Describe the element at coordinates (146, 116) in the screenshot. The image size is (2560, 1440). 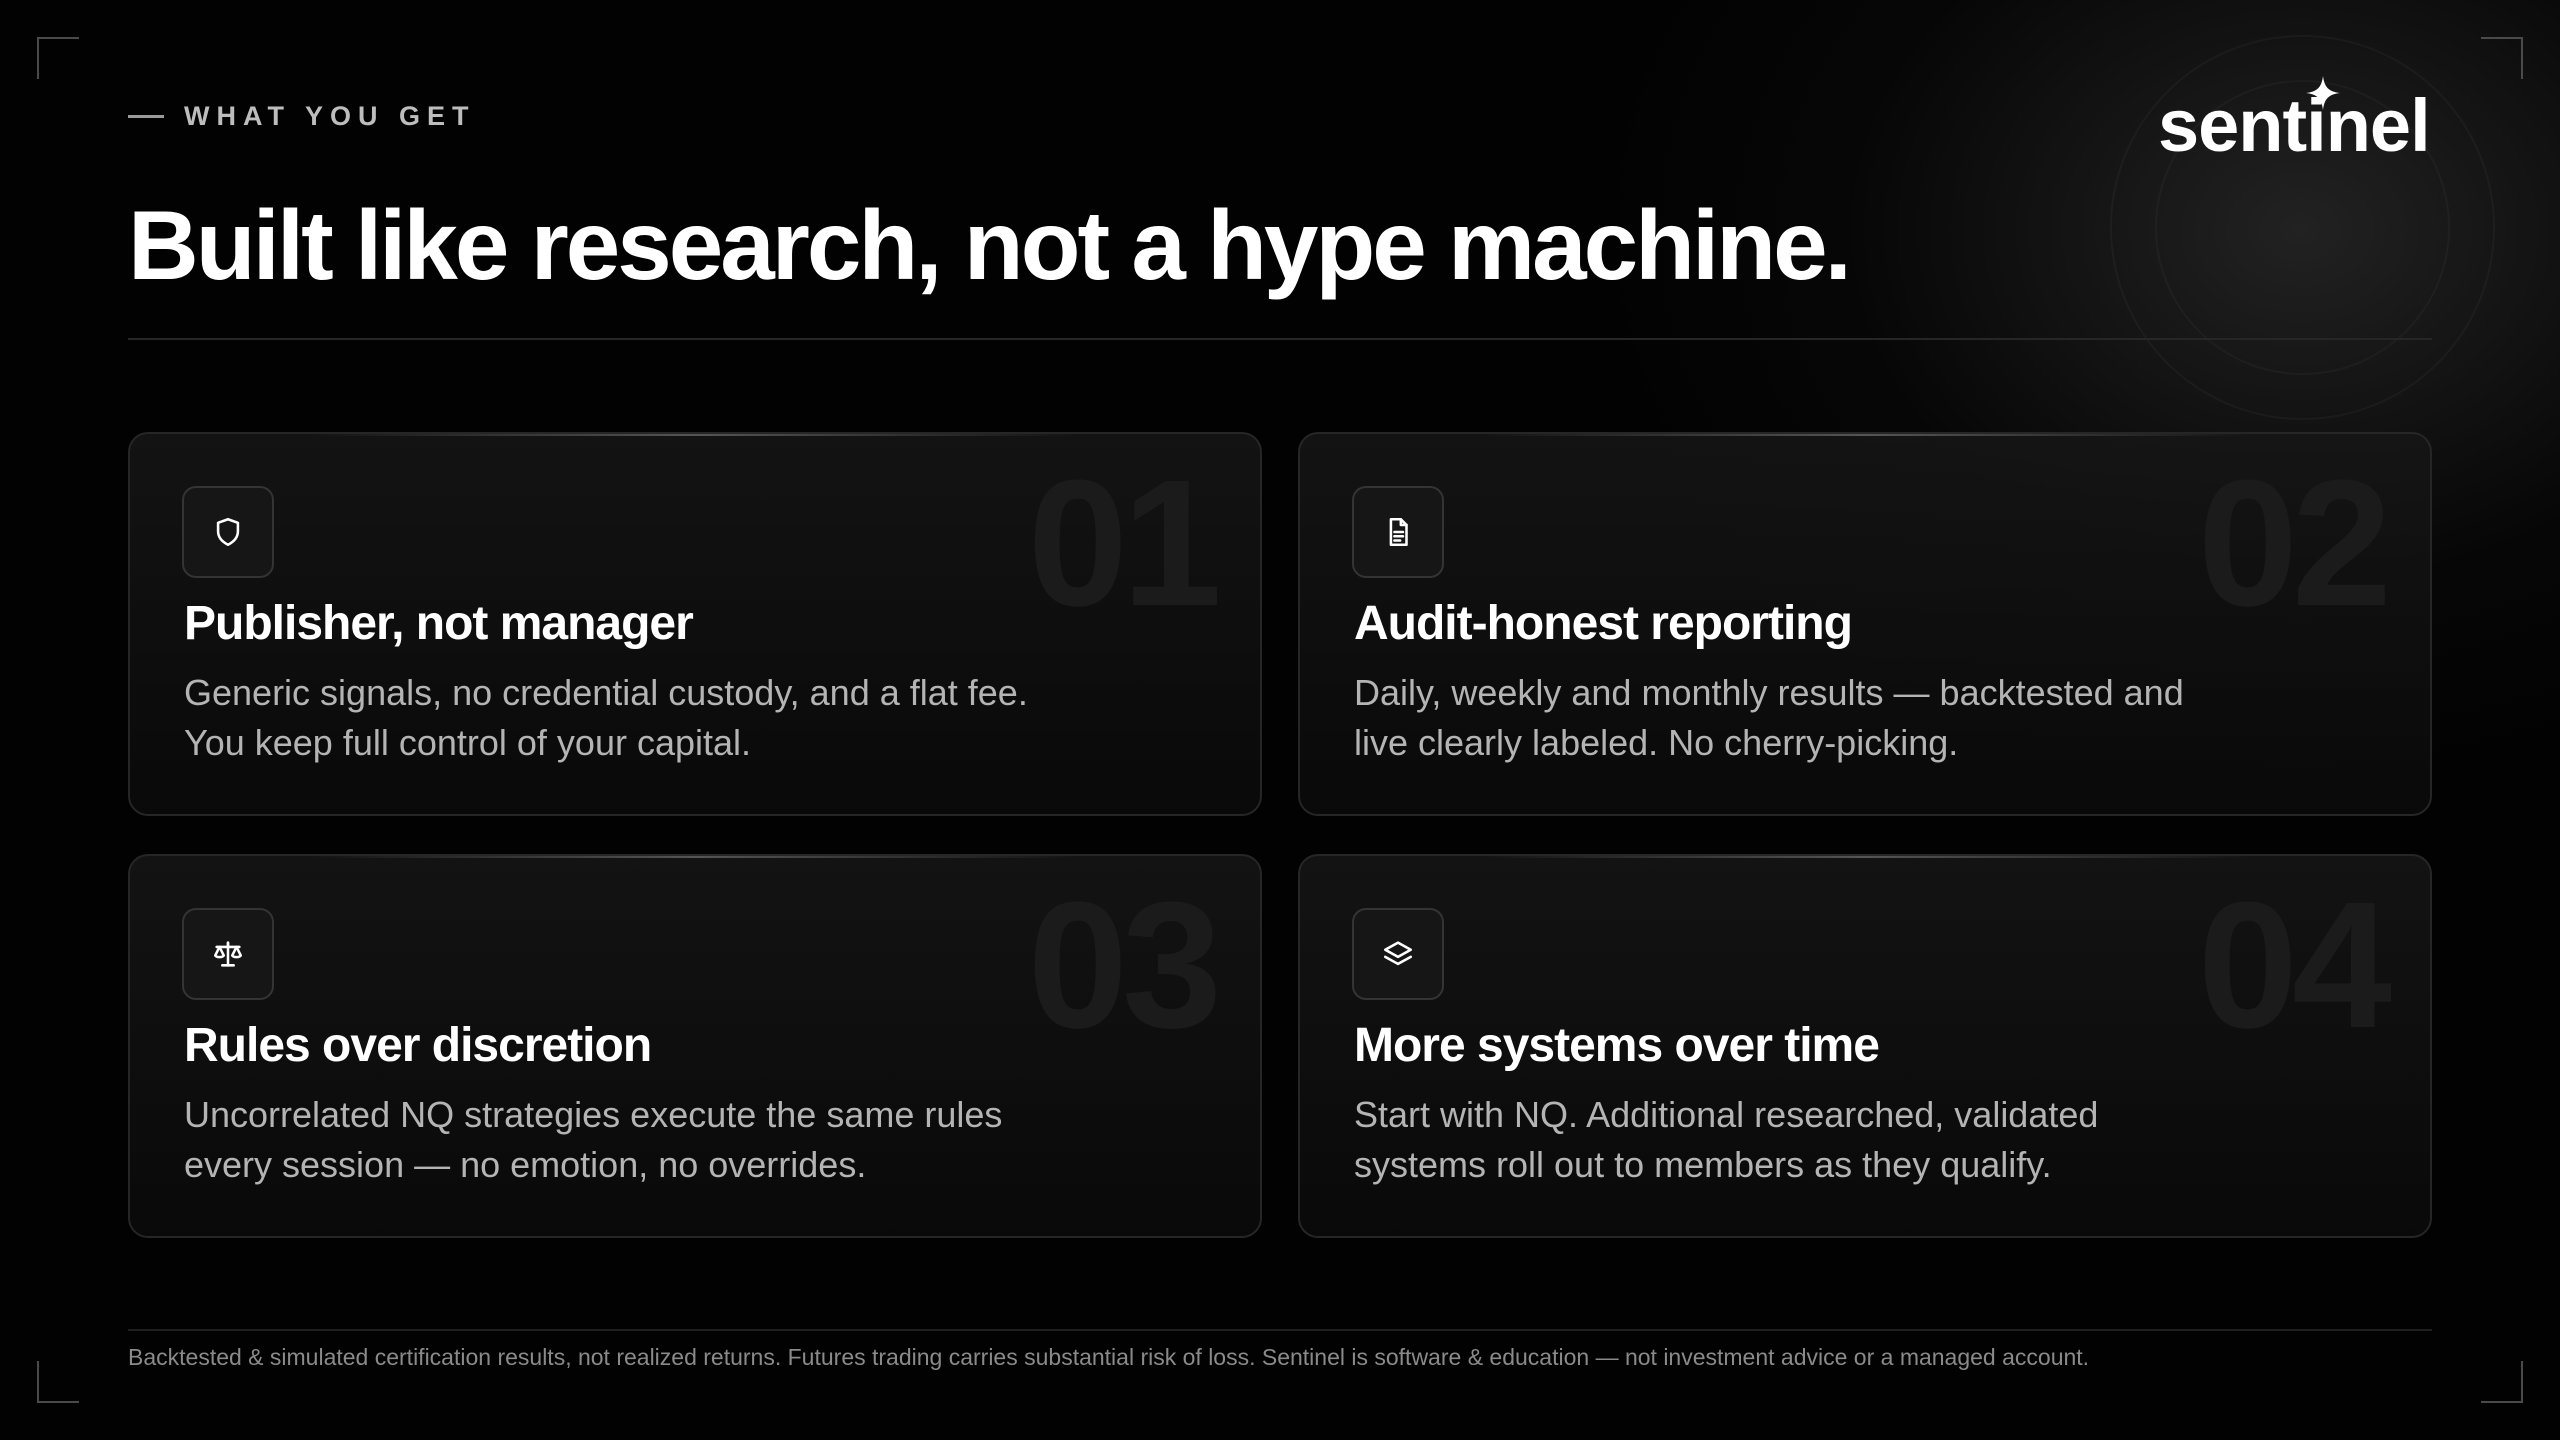
I see `eyebrow-dash` at that location.